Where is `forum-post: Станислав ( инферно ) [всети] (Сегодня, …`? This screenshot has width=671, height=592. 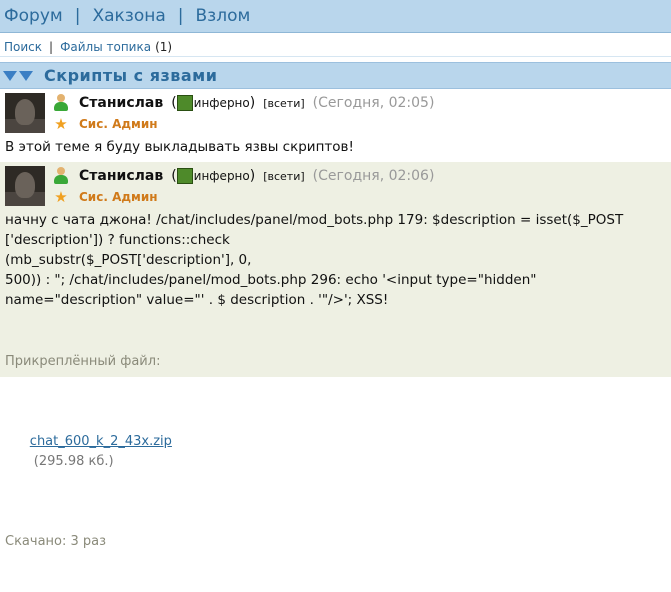 forum-post: Станислав ( инферно ) [всети] (Сегодня, … is located at coordinates (335, 125).